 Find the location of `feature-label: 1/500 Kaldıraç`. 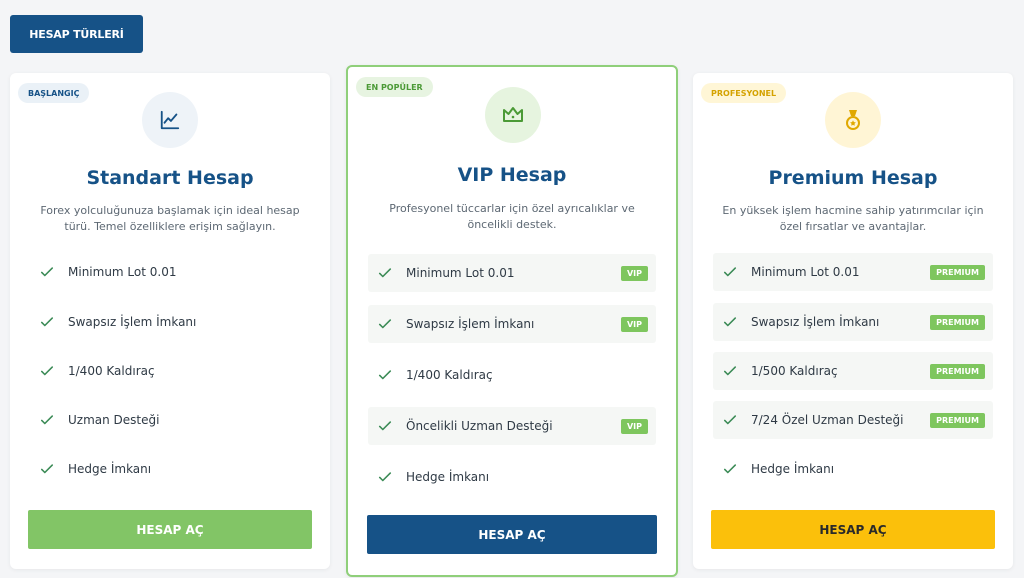

feature-label: 1/500 Kaldıraç is located at coordinates (794, 371).